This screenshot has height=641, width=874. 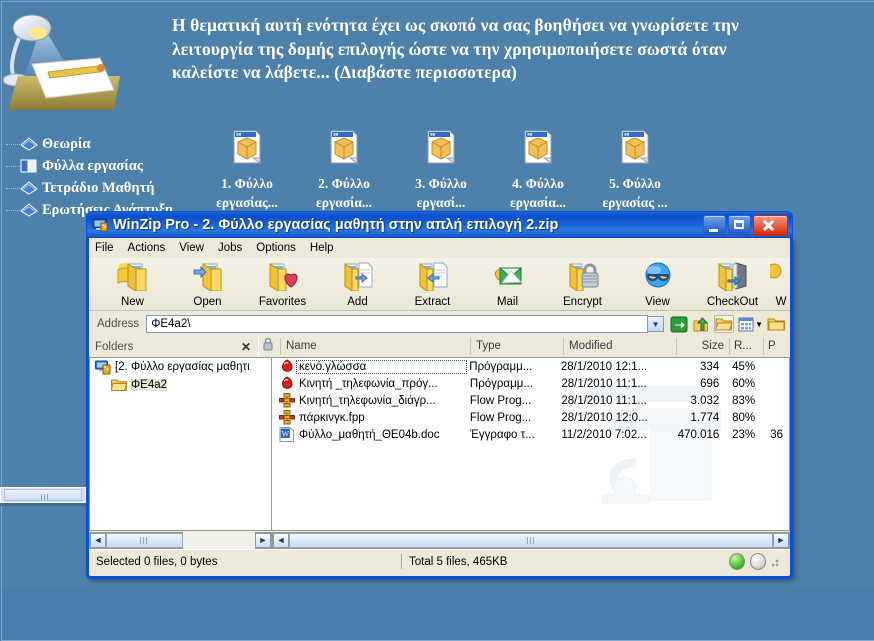 I want to click on new-archive-icon, so click(x=132, y=276).